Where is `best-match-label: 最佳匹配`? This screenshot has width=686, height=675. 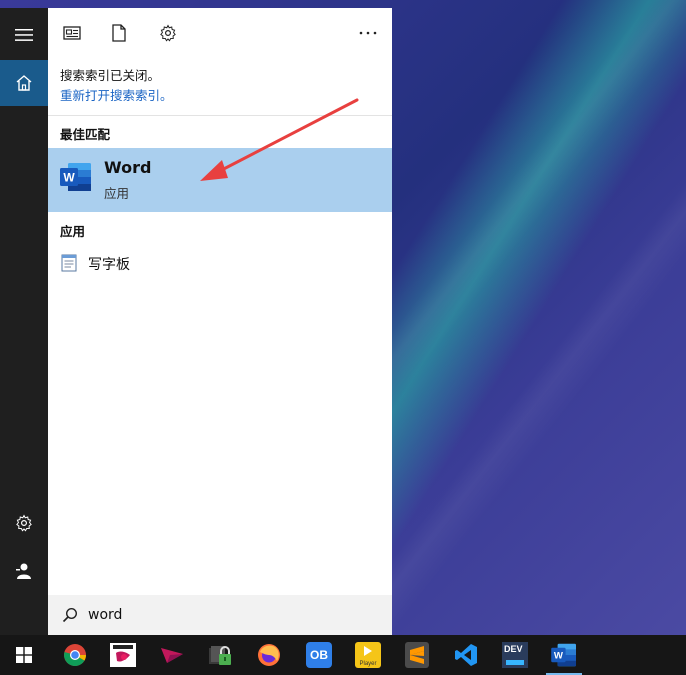 best-match-label: 最佳匹配 is located at coordinates (85, 134).